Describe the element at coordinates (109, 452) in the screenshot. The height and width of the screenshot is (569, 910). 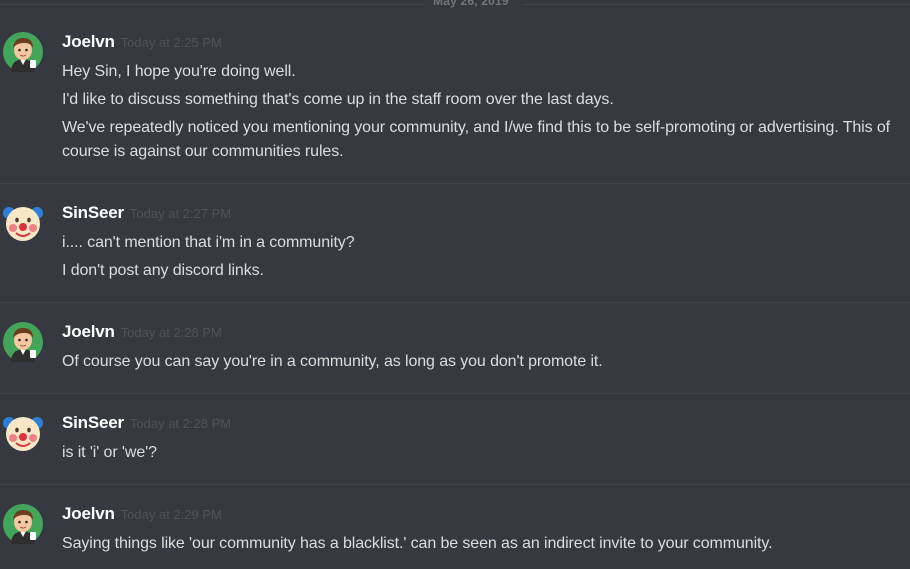
I see `message-text: is it 'i' or 'we'?` at that location.